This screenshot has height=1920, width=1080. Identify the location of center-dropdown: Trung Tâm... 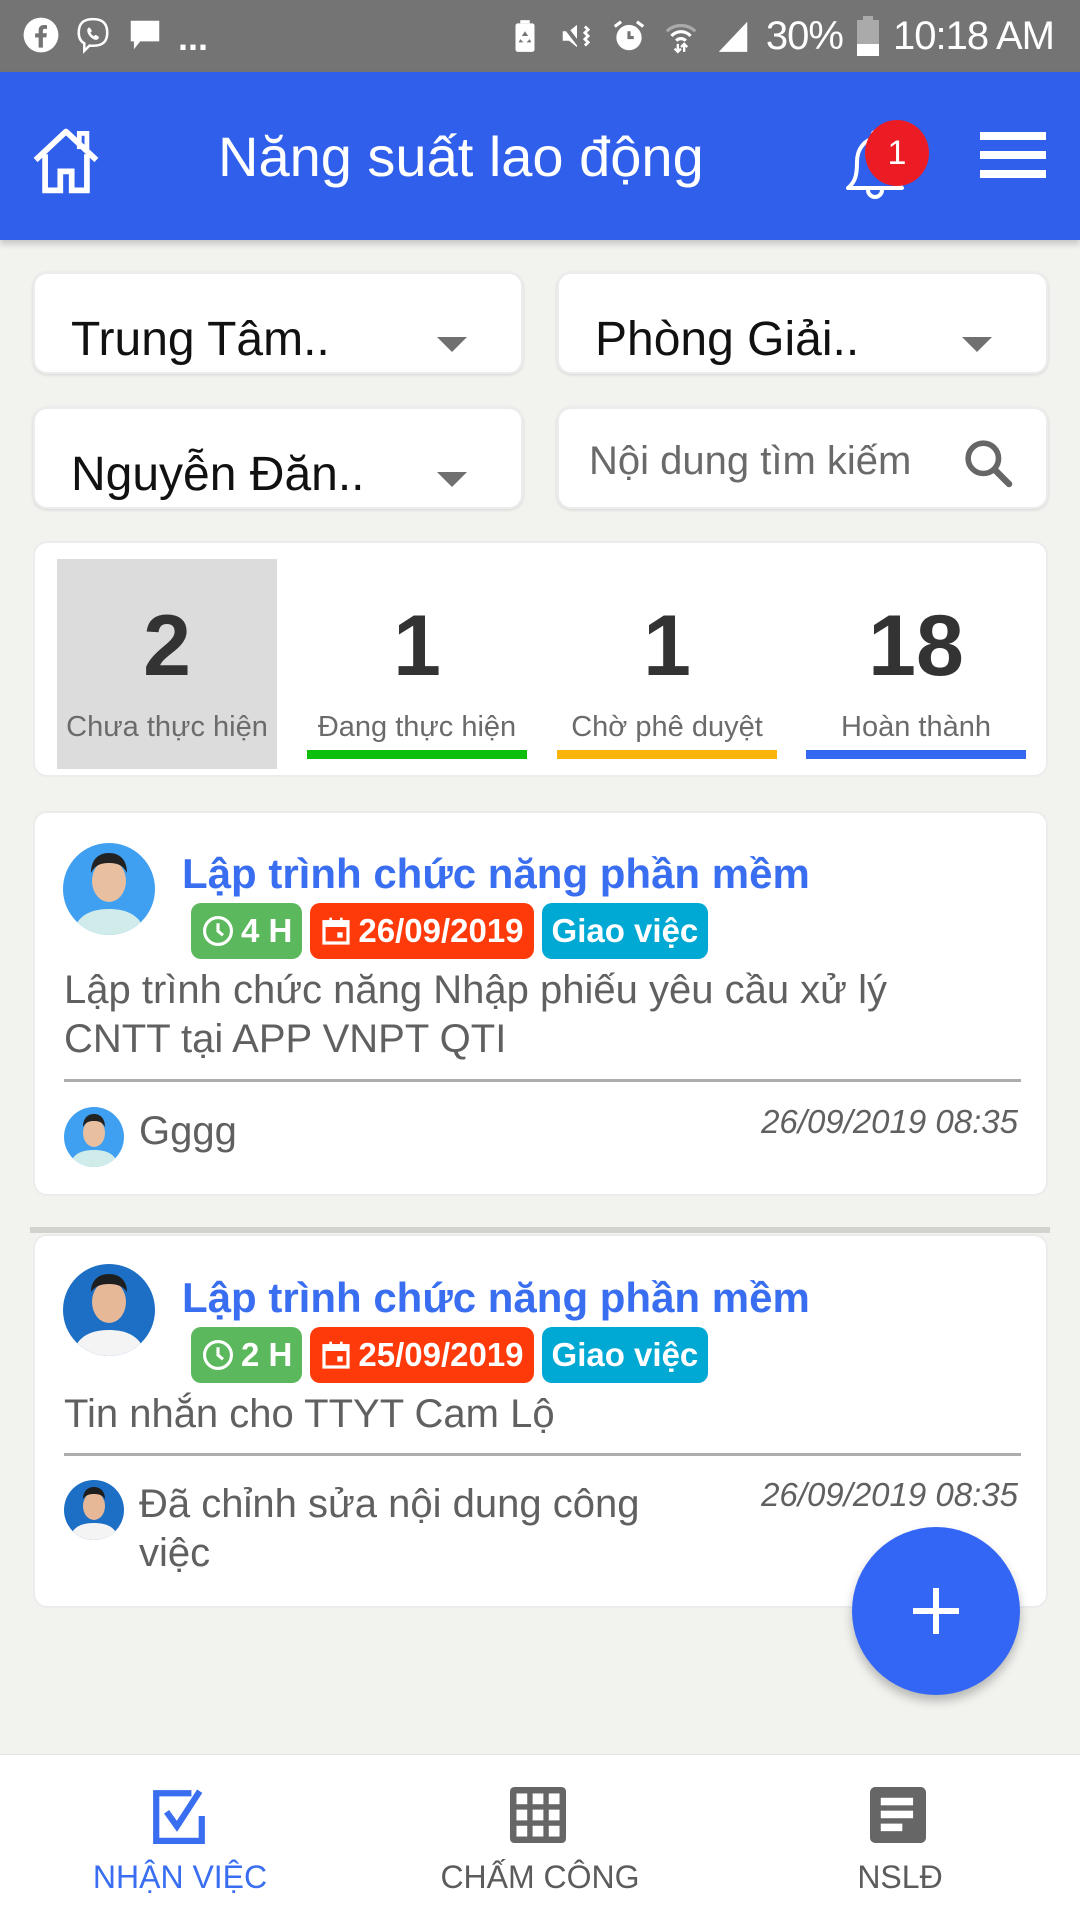
(278, 323).